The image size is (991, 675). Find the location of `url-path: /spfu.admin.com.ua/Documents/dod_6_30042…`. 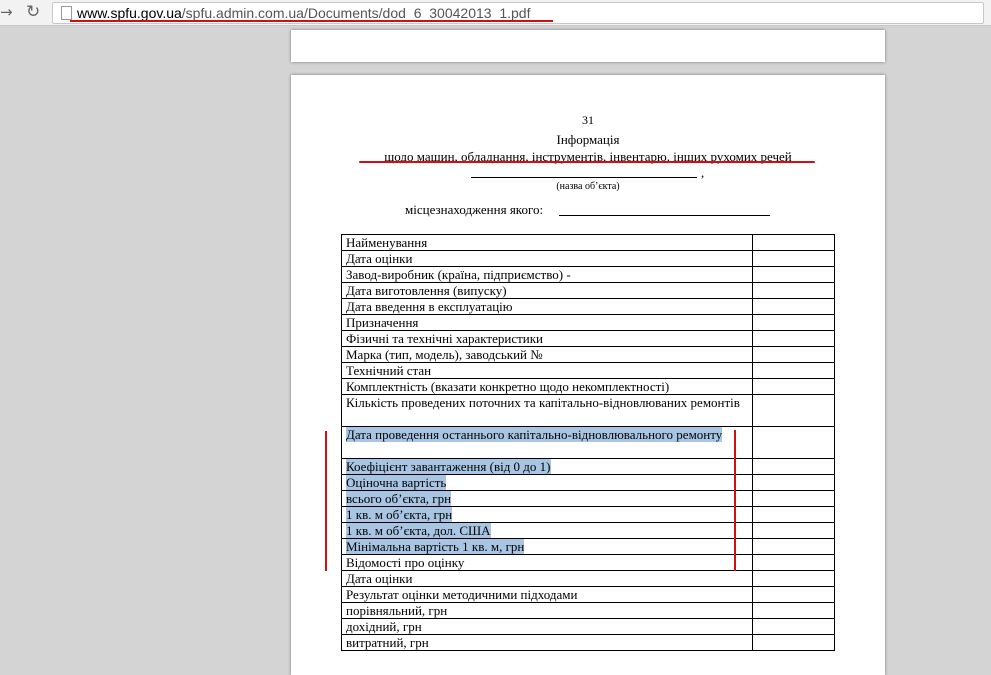

url-path: /spfu.admin.com.ua/Documents/dod_6_30042… is located at coordinates (356, 13).